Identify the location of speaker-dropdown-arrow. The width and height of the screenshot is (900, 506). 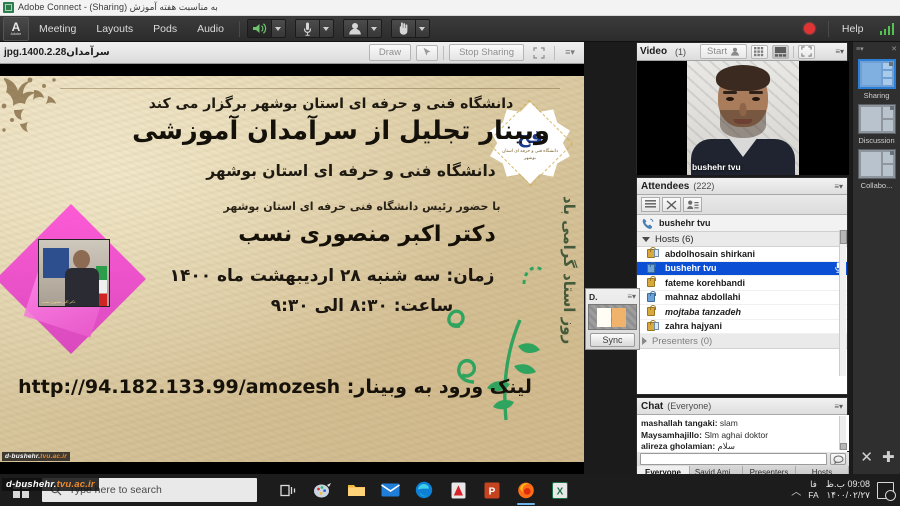
(278, 28).